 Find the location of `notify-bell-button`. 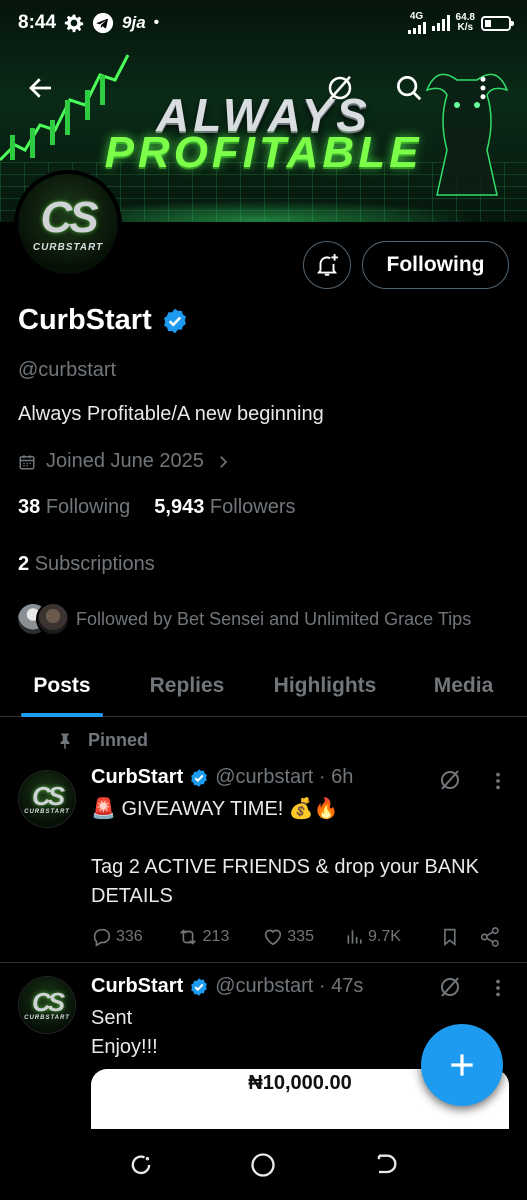

notify-bell-button is located at coordinates (327, 265).